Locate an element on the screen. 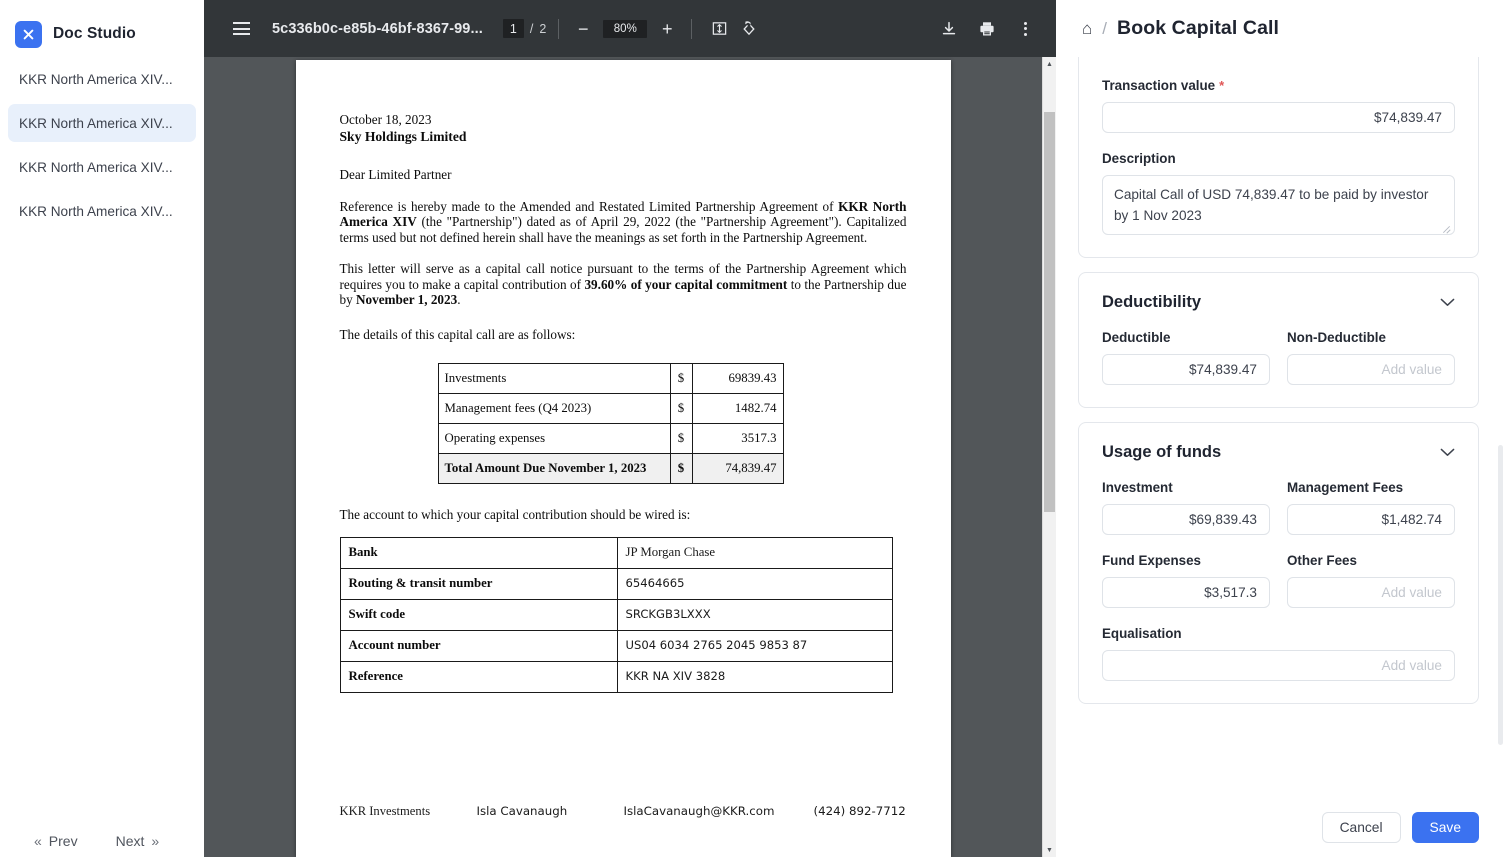 This screenshot has width=1505, height=857. amount-value: 69839.43 is located at coordinates (737, 378).